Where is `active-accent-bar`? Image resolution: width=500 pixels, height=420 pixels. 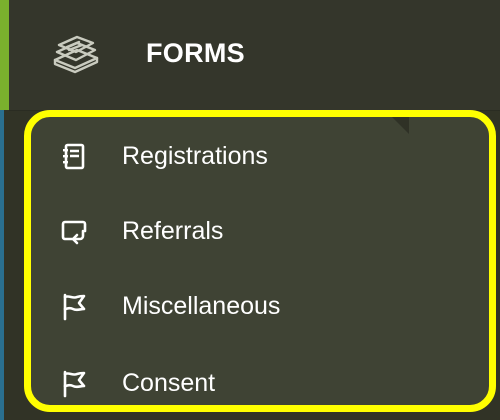 active-accent-bar is located at coordinates (4, 55).